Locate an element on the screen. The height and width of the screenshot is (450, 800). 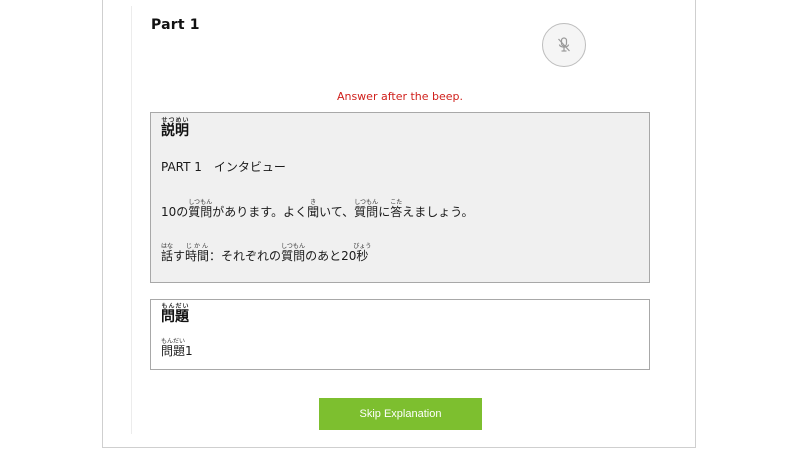
frame-divider is located at coordinates (131, 220).